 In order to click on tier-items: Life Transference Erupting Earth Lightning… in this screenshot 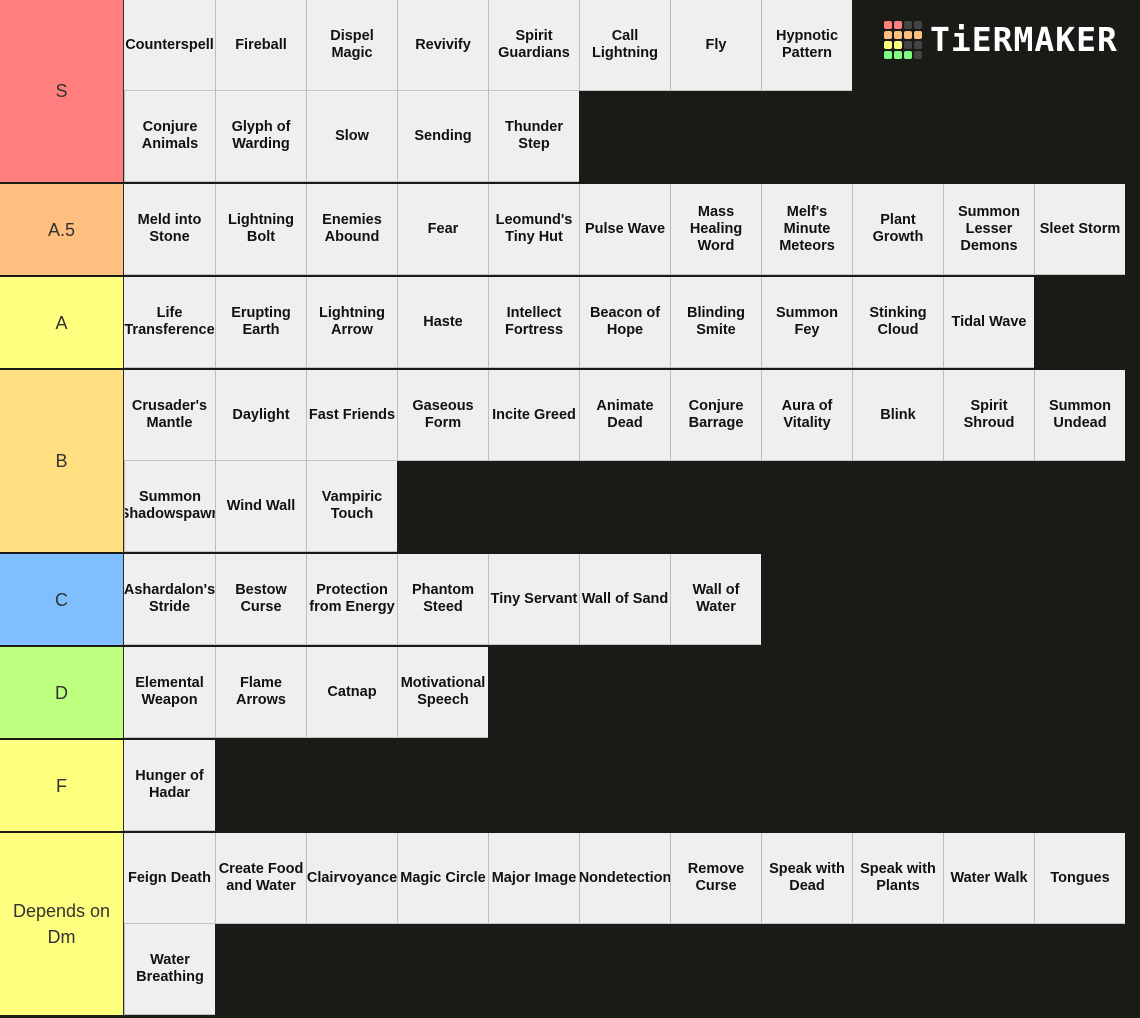, I will do `click(624, 322)`.